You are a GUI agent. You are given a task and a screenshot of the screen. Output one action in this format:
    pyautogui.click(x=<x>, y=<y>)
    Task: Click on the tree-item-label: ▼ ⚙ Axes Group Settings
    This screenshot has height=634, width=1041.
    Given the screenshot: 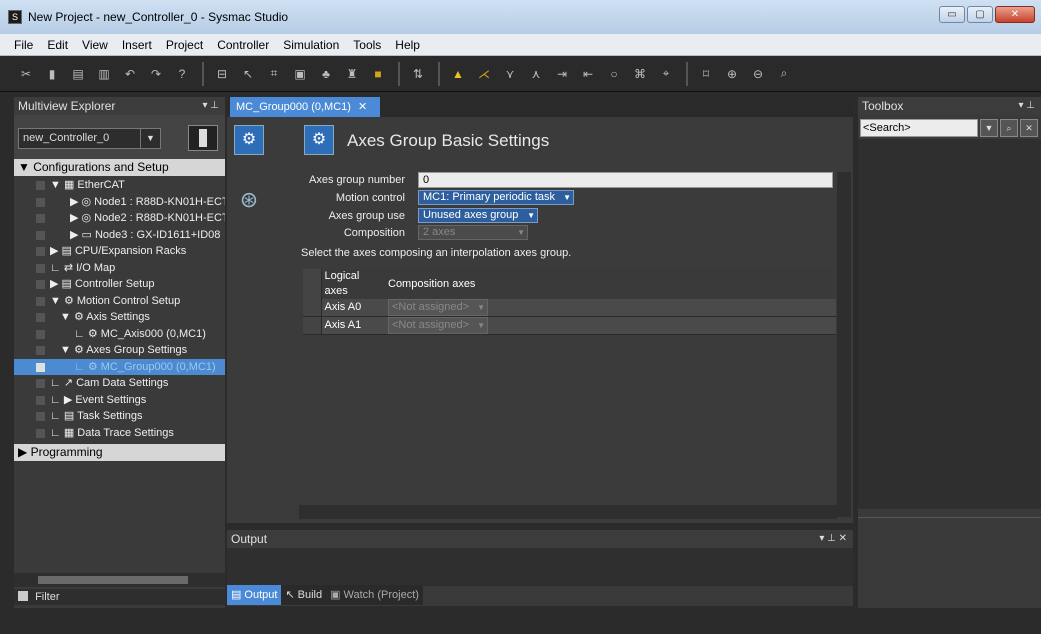 What is the action you would take?
    pyautogui.click(x=124, y=350)
    